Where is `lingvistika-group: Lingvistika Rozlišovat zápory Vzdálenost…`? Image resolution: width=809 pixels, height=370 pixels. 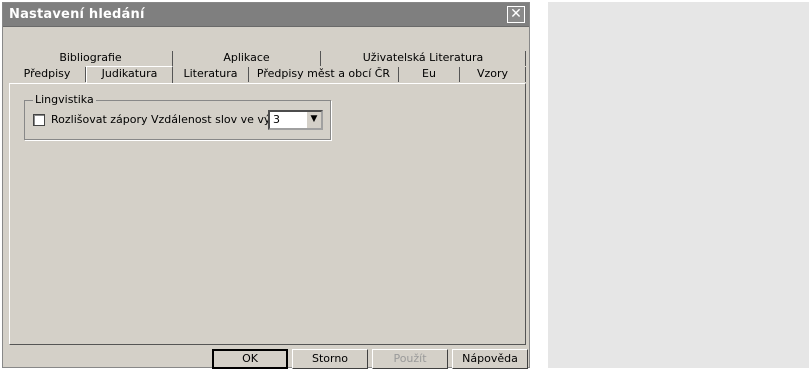
lingvistika-group: Lingvistika Rozlišovat zápory Vzdálenost… is located at coordinates (177, 116).